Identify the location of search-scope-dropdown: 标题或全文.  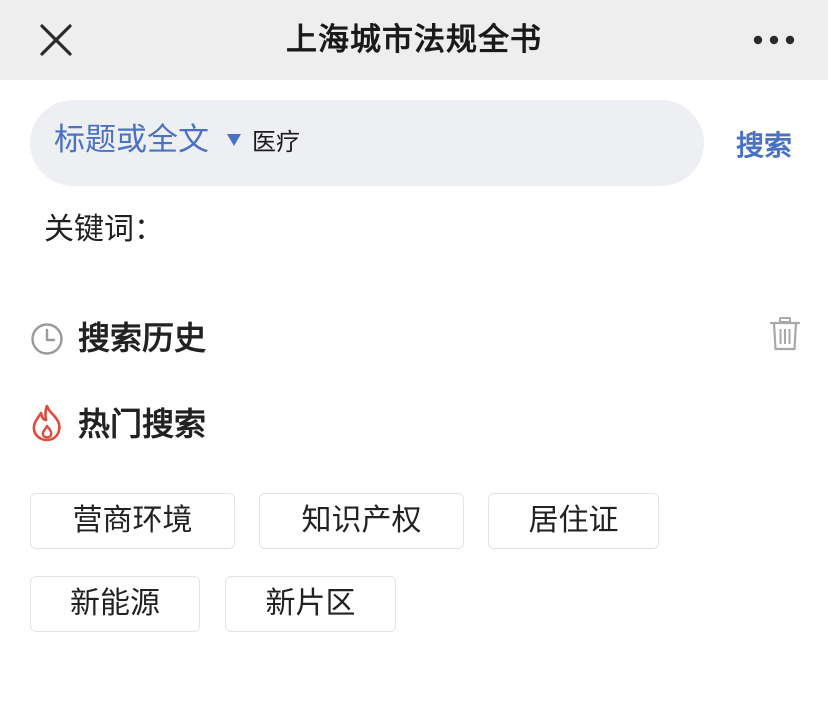
(131, 140).